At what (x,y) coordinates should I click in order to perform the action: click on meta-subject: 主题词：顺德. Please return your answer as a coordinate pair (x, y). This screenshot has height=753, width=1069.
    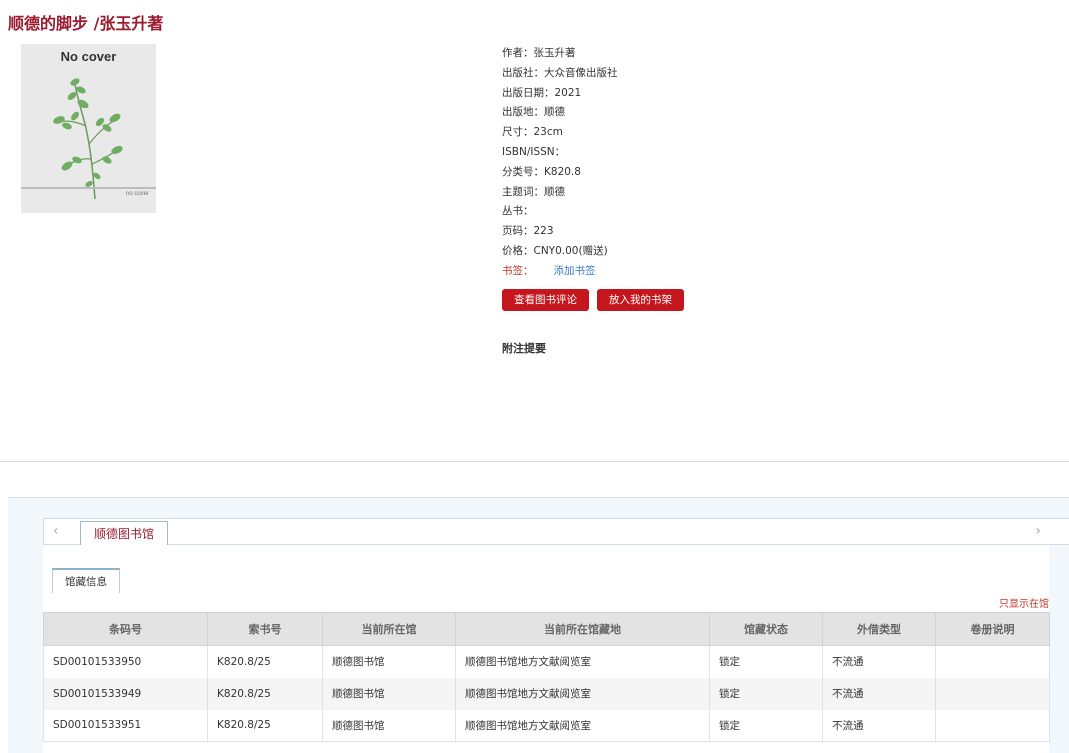
    Looking at the image, I should click on (533, 191).